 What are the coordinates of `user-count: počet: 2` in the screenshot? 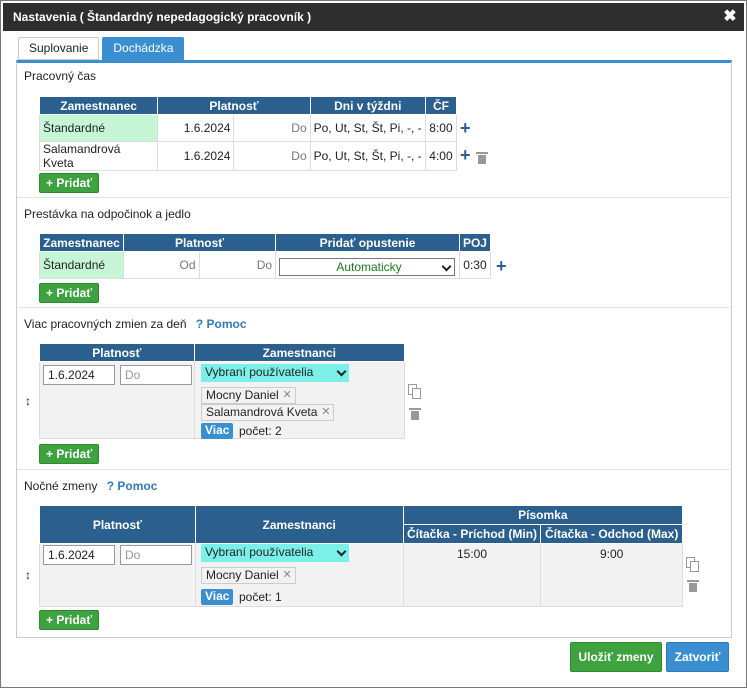 It's located at (260, 431).